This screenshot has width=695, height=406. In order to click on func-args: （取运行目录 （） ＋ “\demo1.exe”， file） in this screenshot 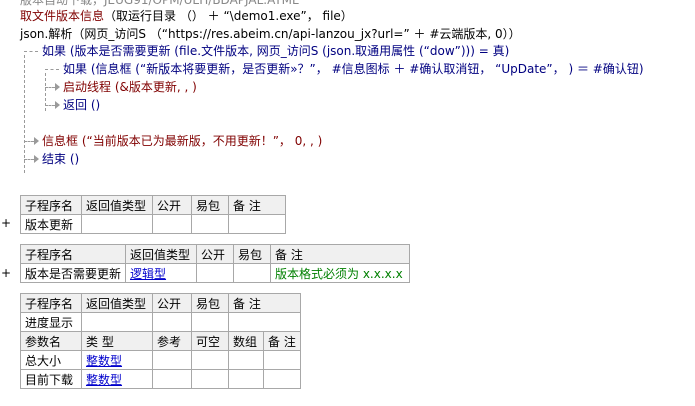, I will do `click(228, 16)`.